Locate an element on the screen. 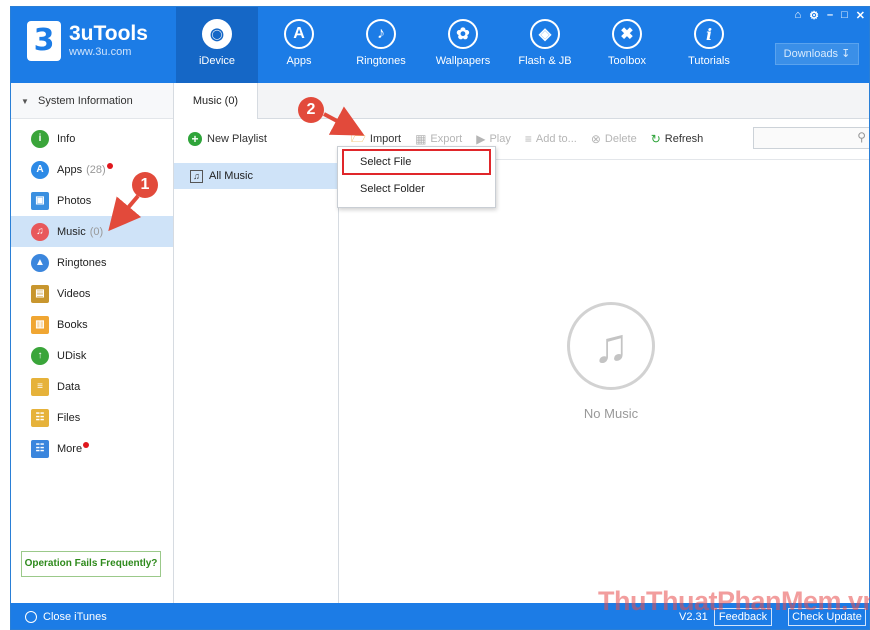 The image size is (870, 630). sidebar-item-videos: ▤ Videos is located at coordinates (92, 293).